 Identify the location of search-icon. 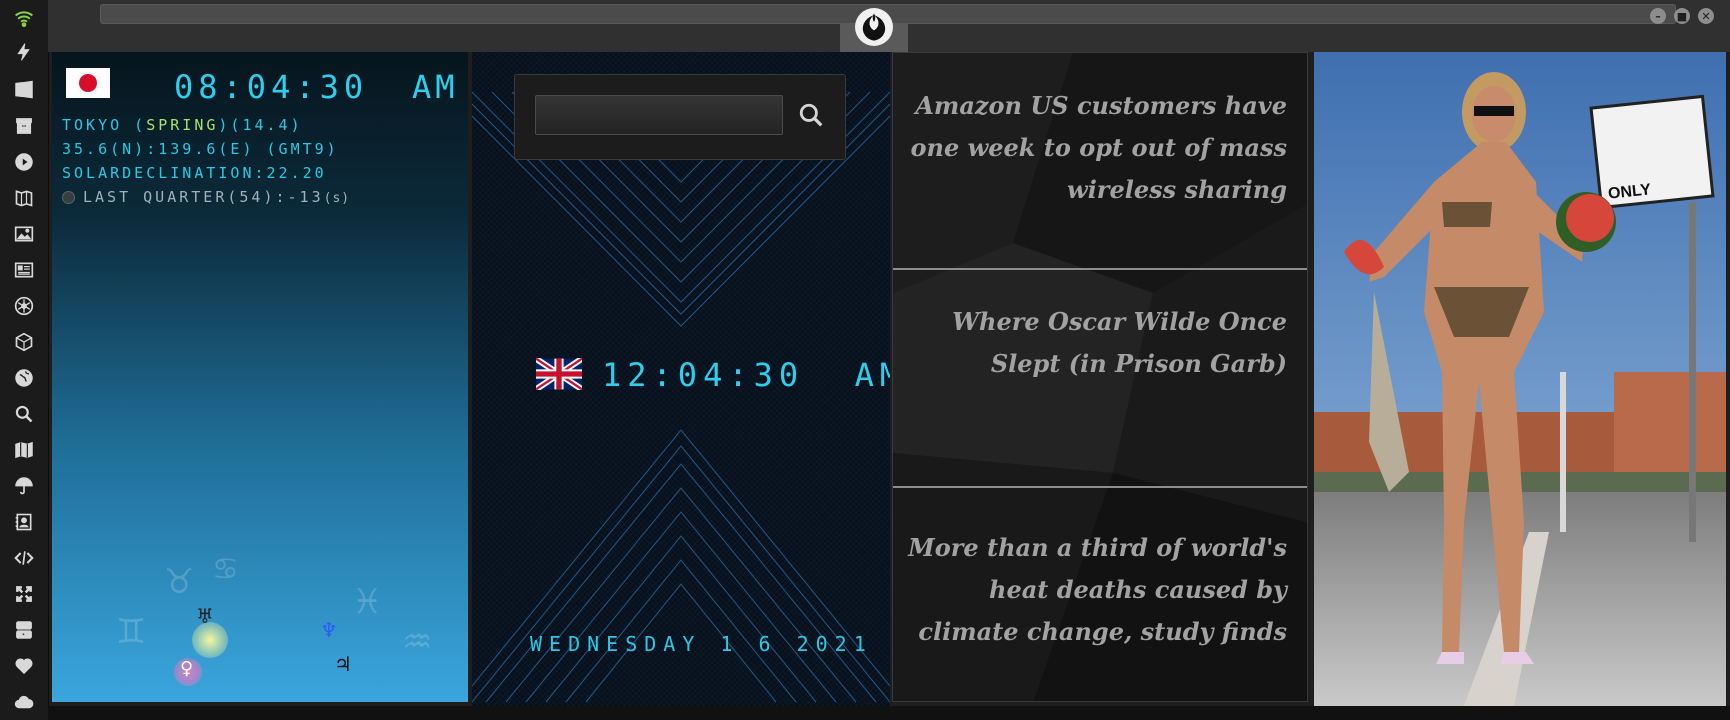
(24, 414).